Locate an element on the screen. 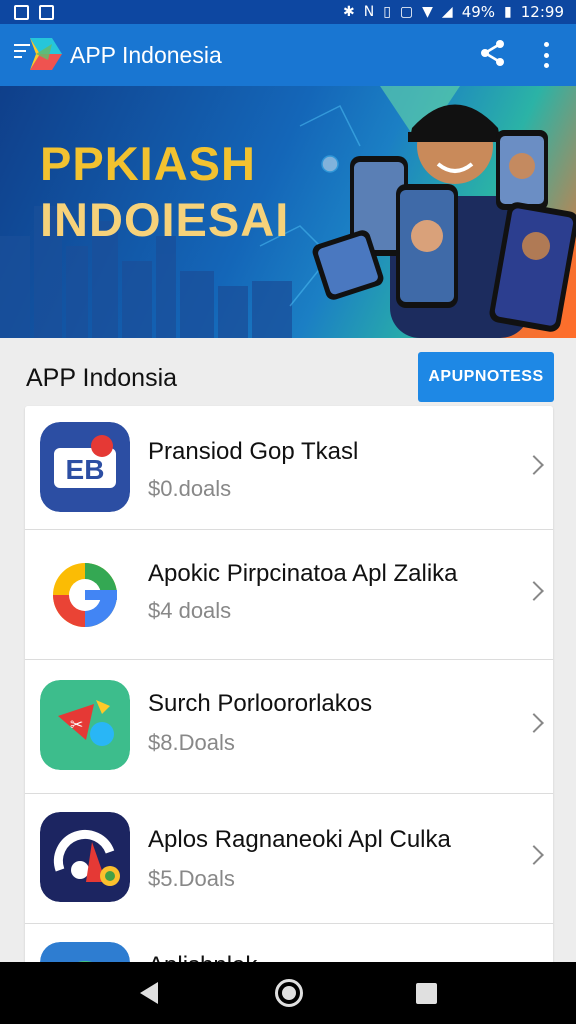  list-item: Aplishnlak is located at coordinates (289, 945).